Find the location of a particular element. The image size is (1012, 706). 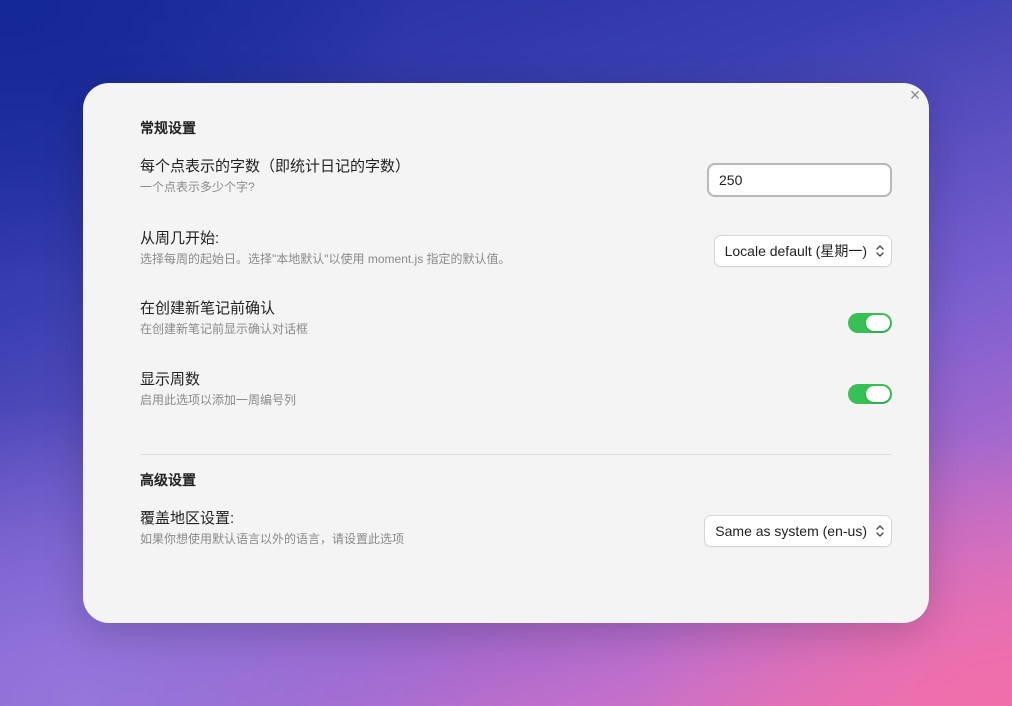

locale-override-select: Same as system (en-us) is located at coordinates (798, 531).